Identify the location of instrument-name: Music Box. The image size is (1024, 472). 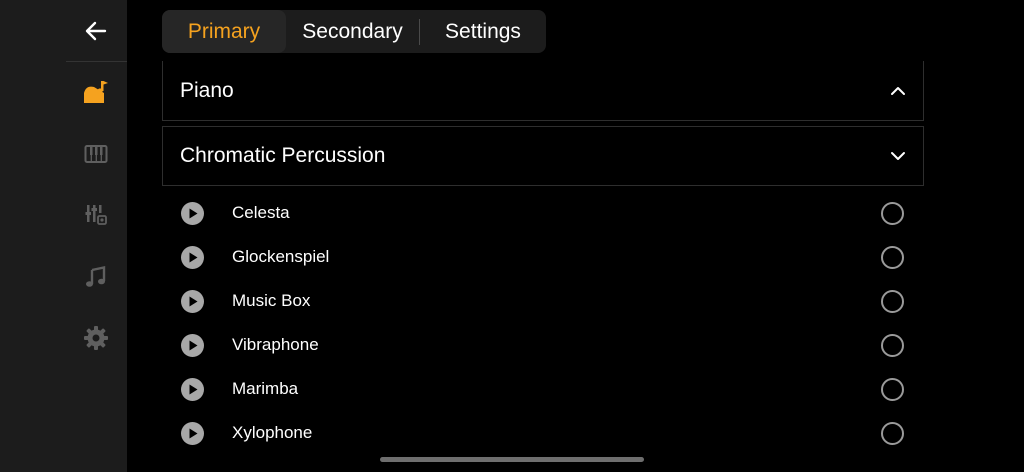
(271, 300).